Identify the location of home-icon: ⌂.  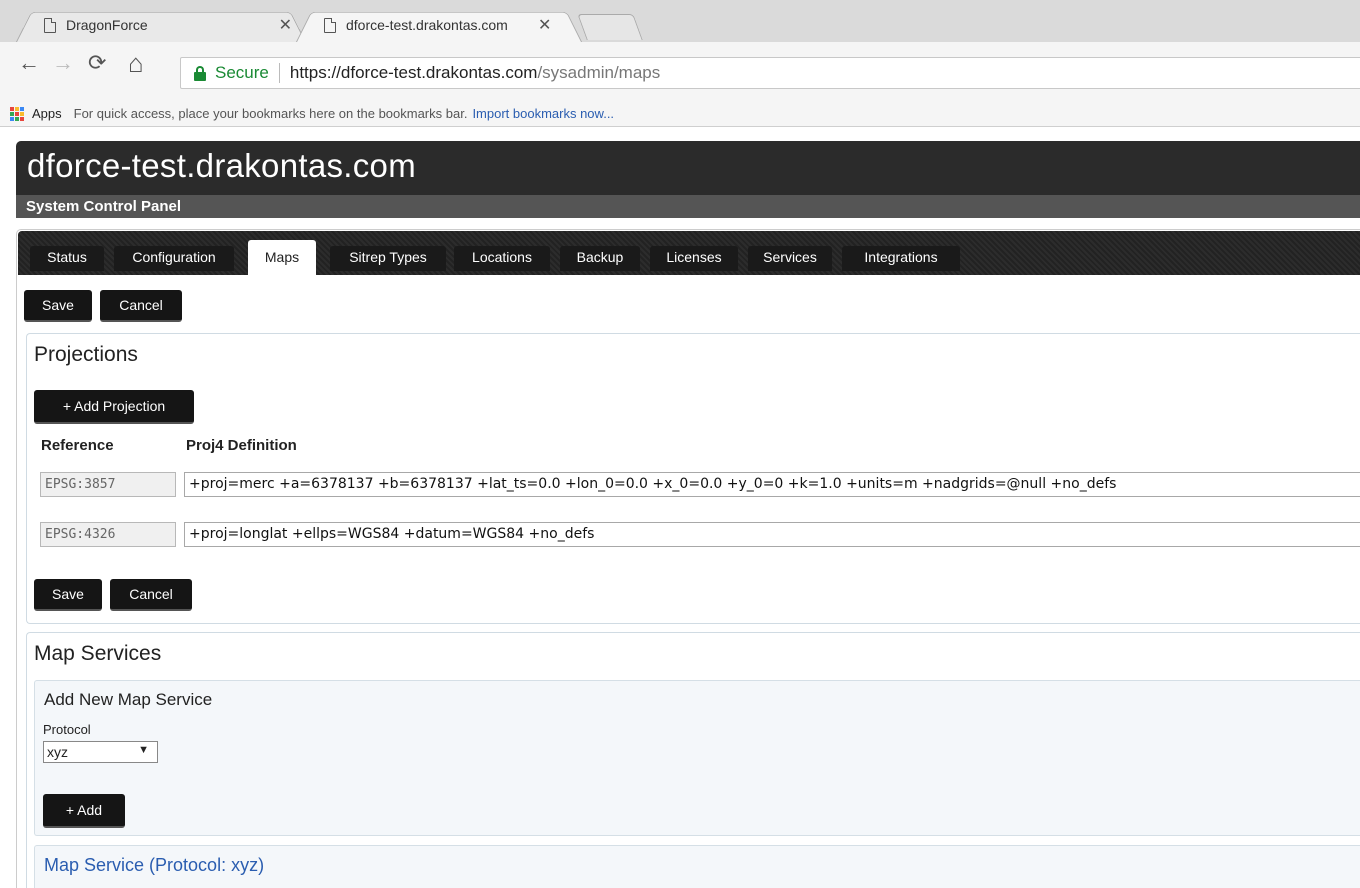
(136, 63).